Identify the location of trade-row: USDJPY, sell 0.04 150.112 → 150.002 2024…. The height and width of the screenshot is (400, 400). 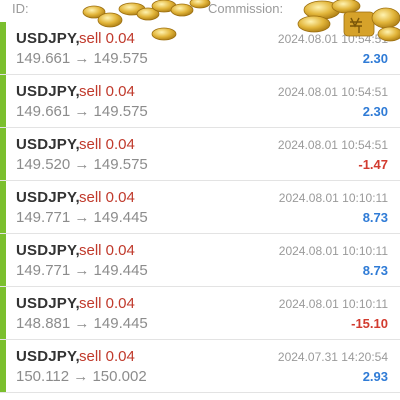
(200, 366).